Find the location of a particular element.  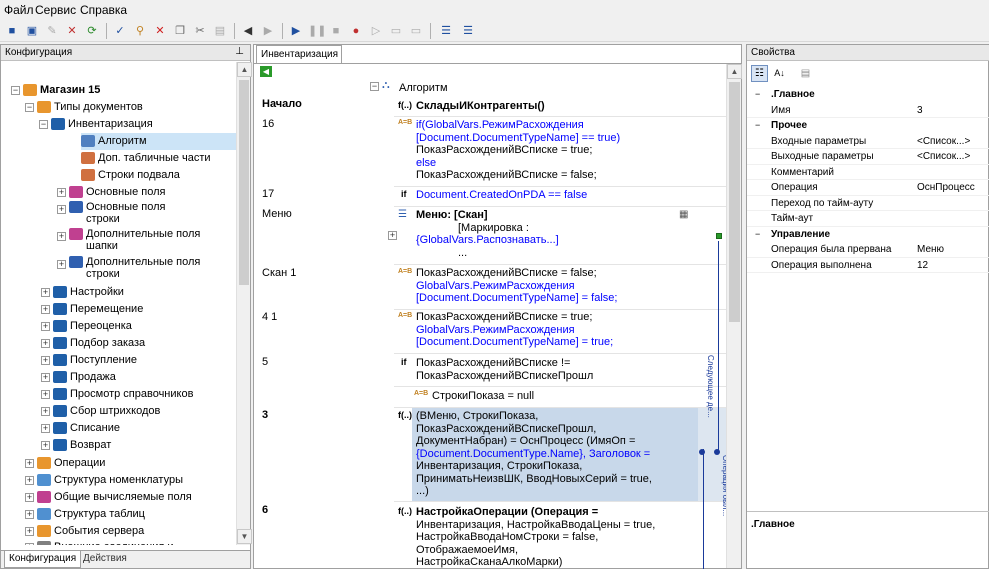

tree-item: Основные поля is located at coordinates (117, 192).